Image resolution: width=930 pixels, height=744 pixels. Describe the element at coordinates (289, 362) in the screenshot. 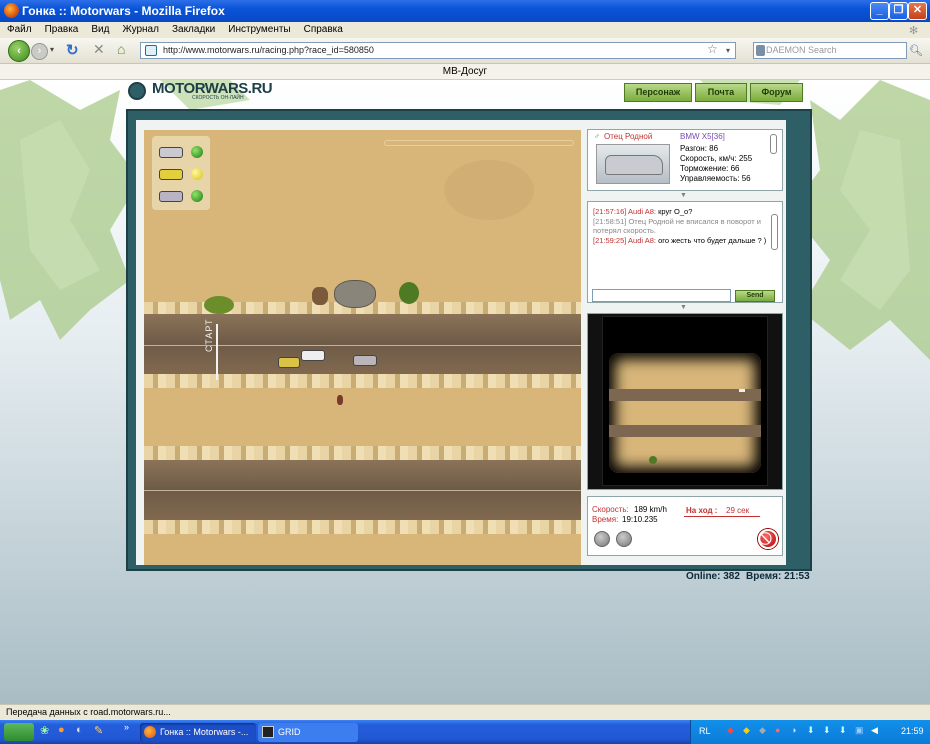

I see `car-yellow` at that location.